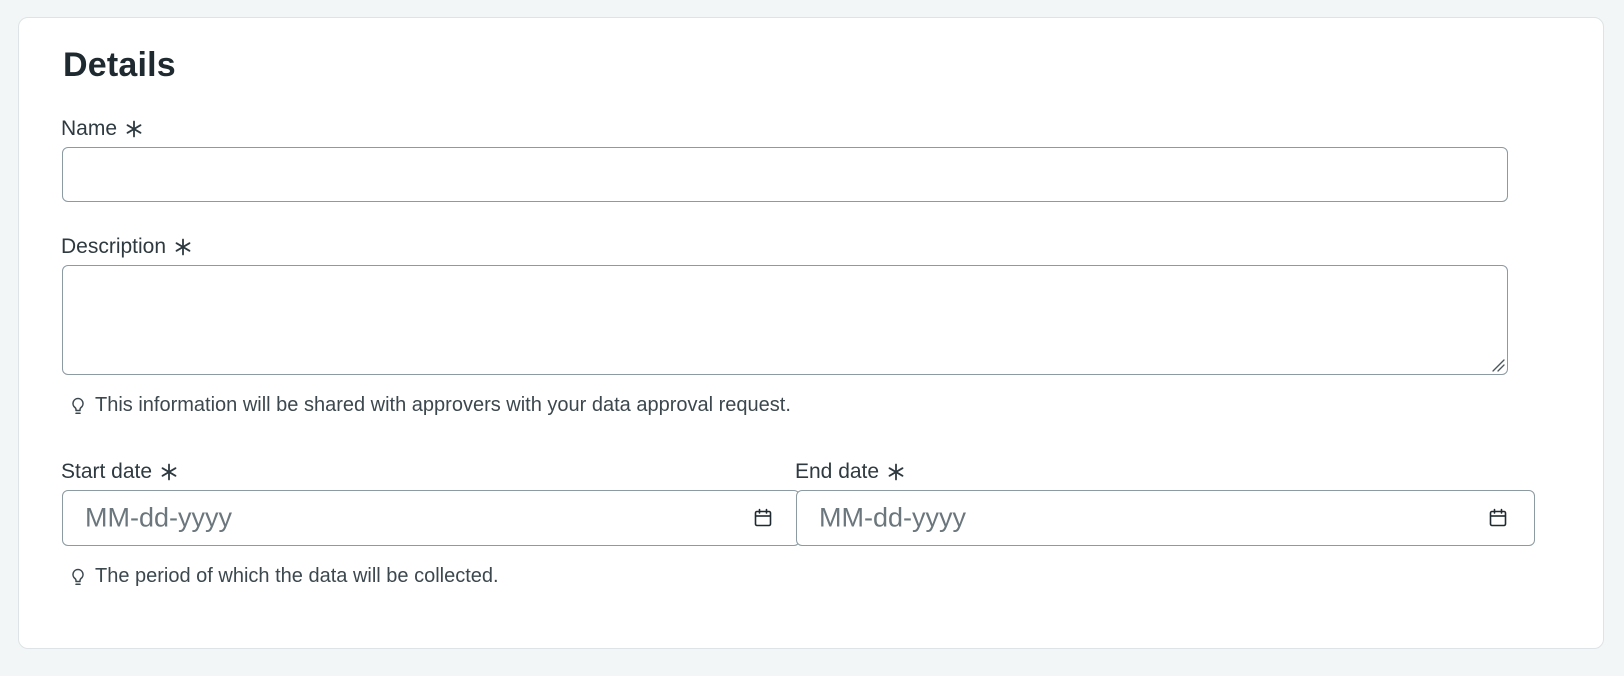 This screenshot has width=1624, height=676. I want to click on description-label-text: Description, so click(114, 246).